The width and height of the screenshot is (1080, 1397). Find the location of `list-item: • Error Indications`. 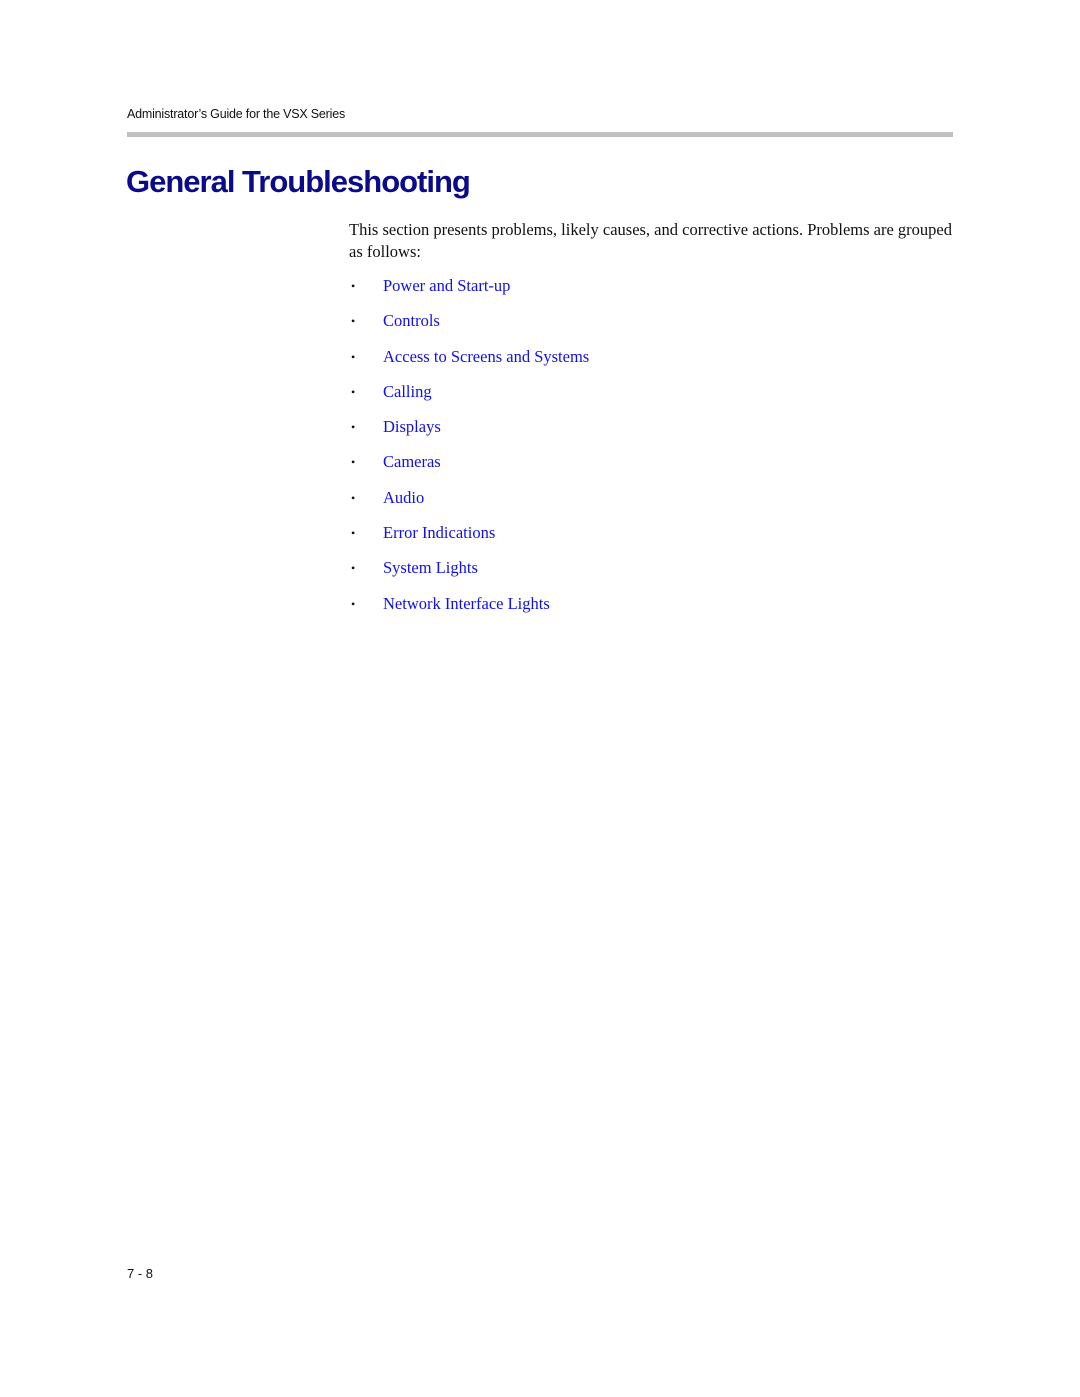

list-item: • Error Indications is located at coordinates (469, 539).